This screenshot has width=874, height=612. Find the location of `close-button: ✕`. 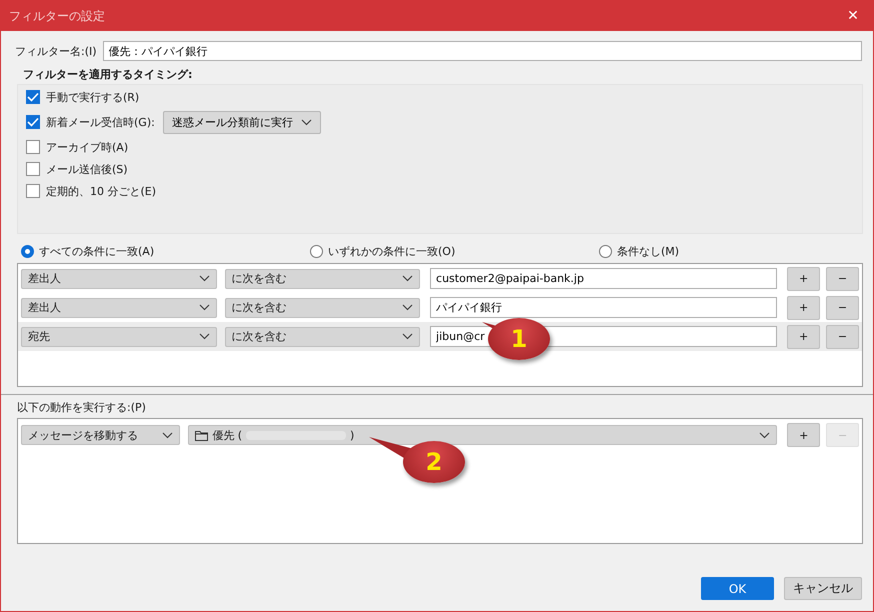

close-button: ✕ is located at coordinates (853, 16).